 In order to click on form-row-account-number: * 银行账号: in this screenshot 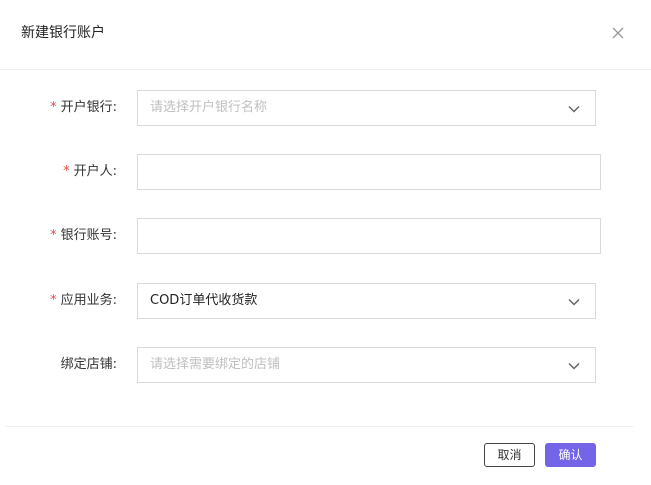, I will do `click(325, 236)`.